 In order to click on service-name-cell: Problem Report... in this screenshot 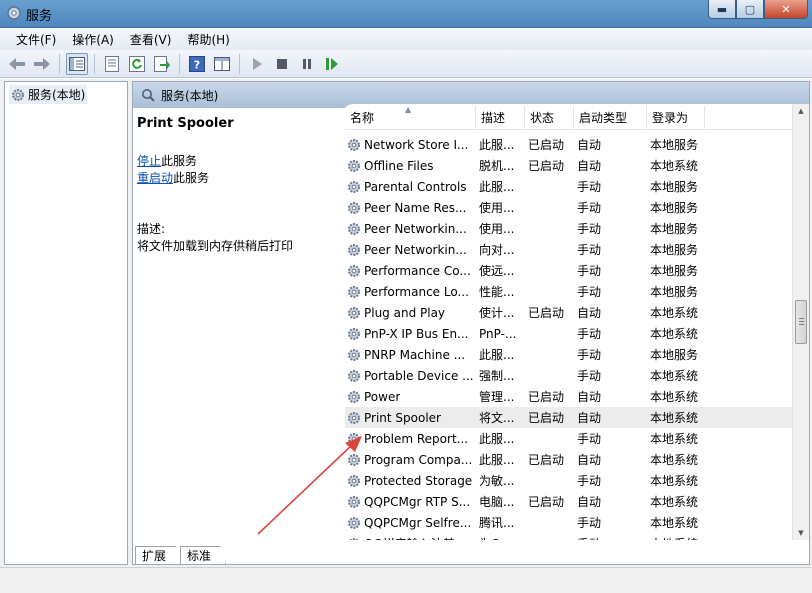, I will do `click(409, 439)`.